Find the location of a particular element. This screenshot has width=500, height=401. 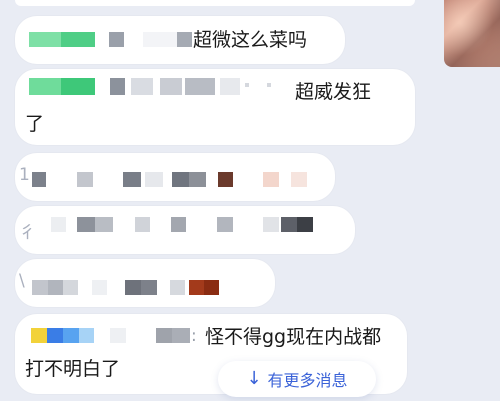

truncated-char: \ is located at coordinates (22, 281).